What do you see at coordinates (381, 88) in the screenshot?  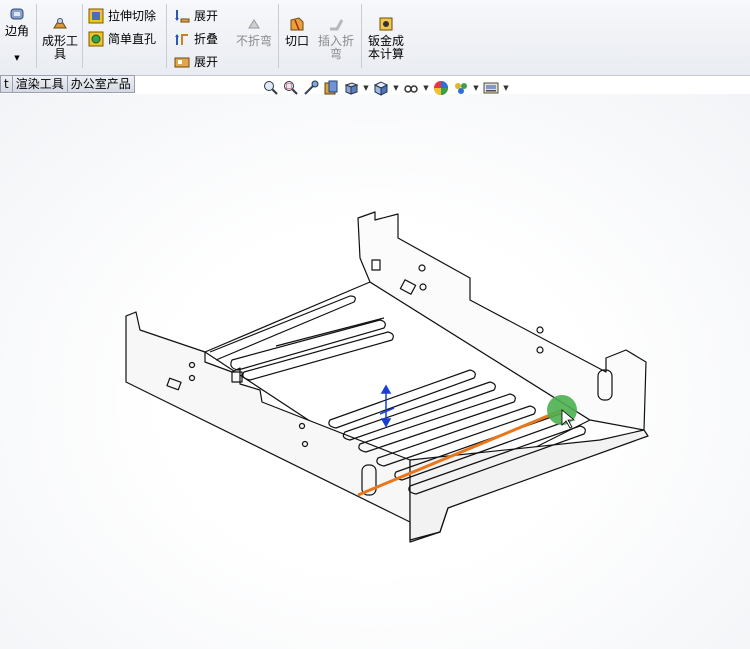 I see `display-style-icon` at bounding box center [381, 88].